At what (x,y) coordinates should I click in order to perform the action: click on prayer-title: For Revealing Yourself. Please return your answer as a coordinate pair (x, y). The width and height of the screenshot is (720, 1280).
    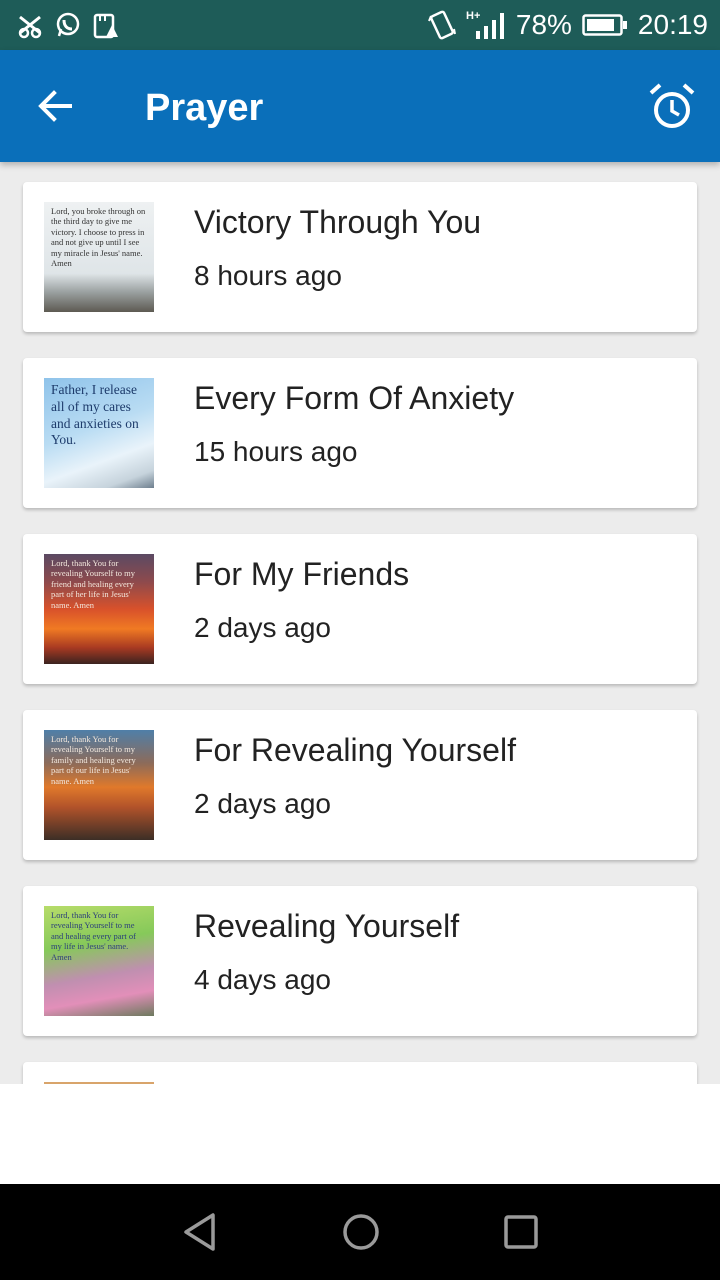
    Looking at the image, I should click on (355, 750).